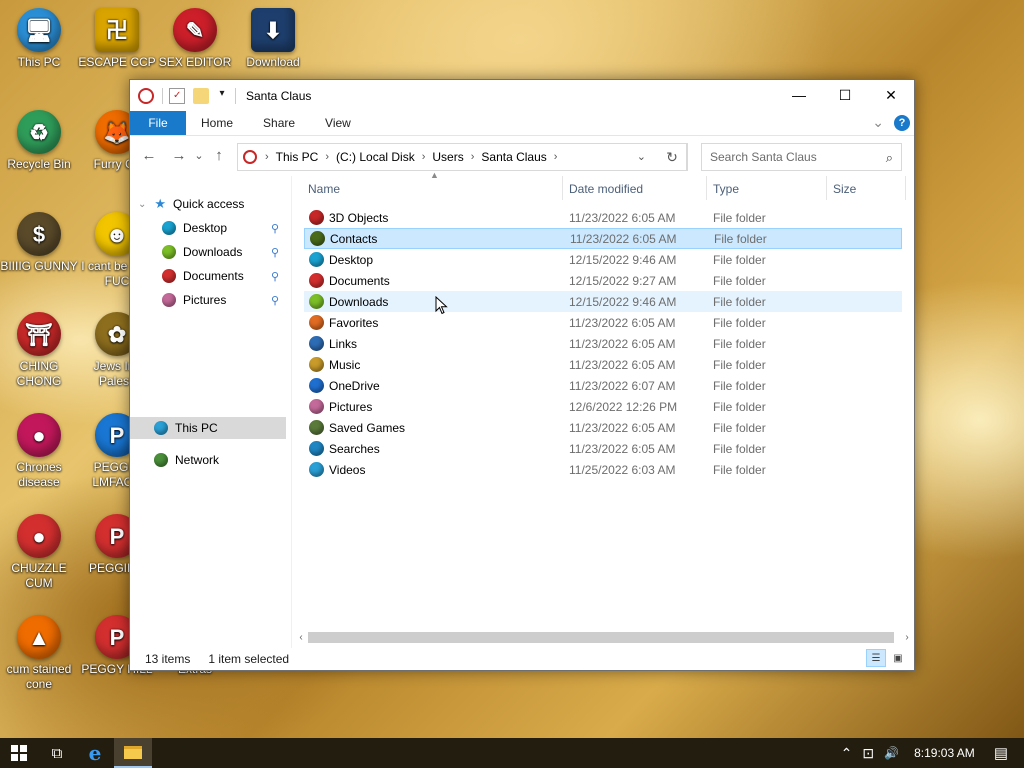  I want to click on search-input: Search Santa Claus ⌕, so click(801, 157).